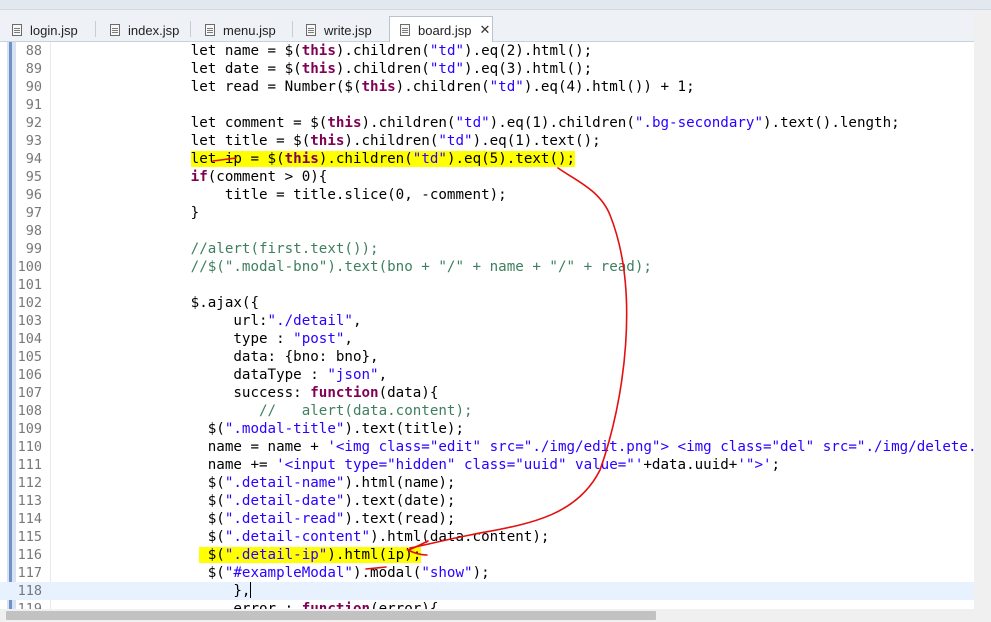 The width and height of the screenshot is (991, 622). I want to click on code-line: 103 url:"./detail",, so click(495, 321).